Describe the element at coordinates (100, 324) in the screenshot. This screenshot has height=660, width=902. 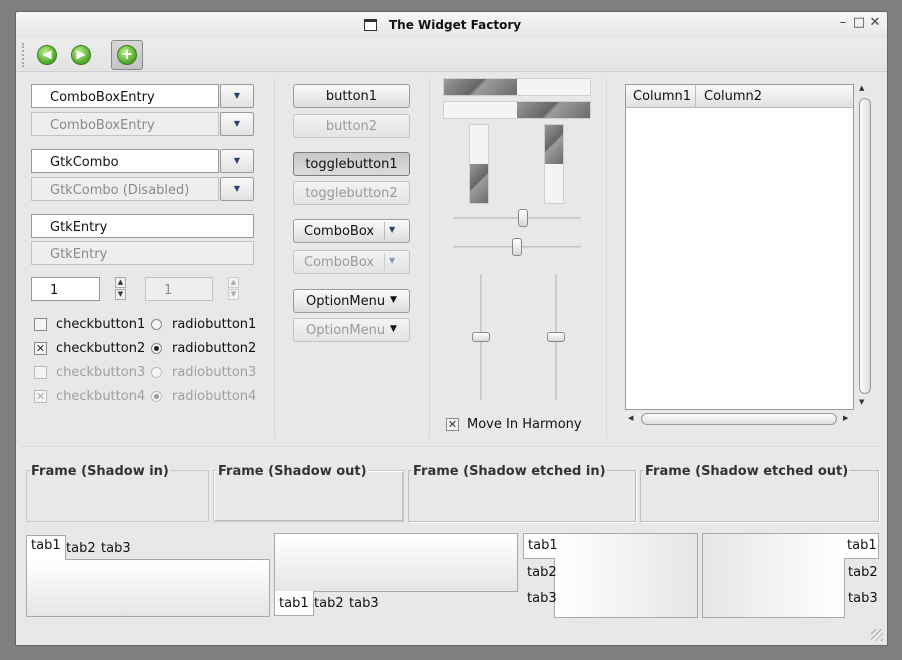
I see `checkbutton1-label: checkbutton1` at that location.